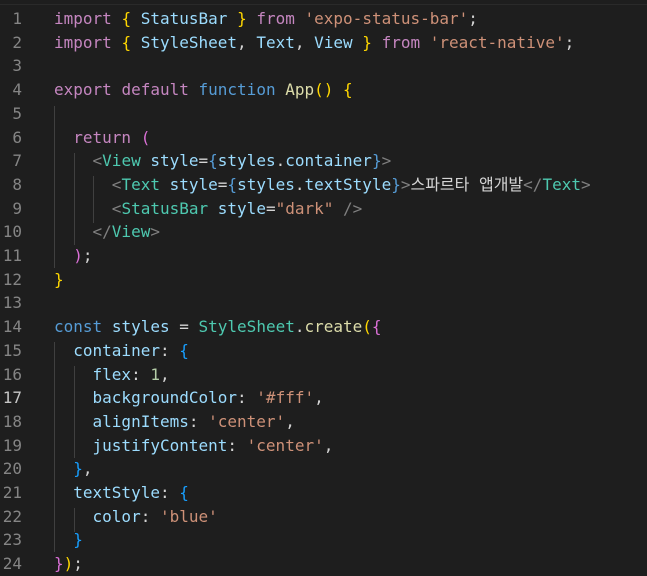  I want to click on code-token: ), so click(78, 255).